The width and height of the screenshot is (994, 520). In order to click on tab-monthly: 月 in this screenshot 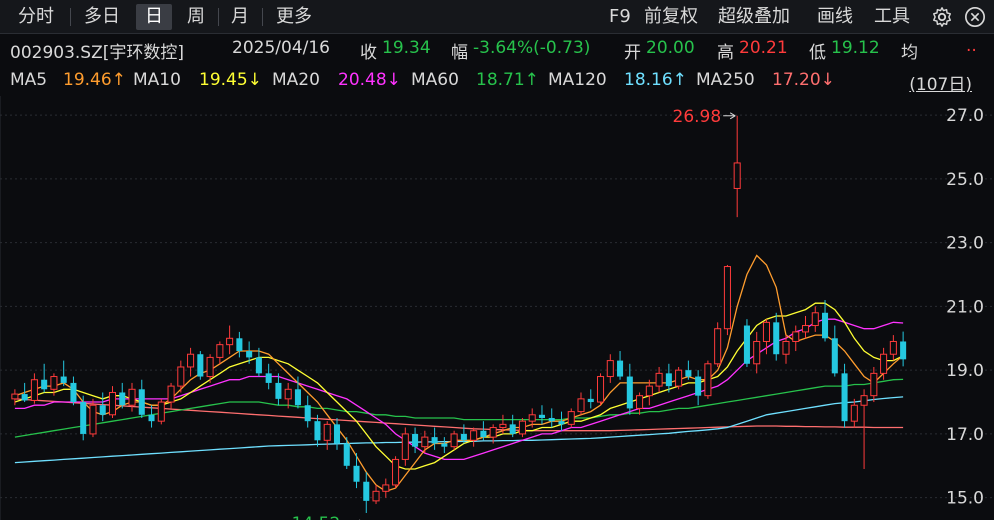, I will do `click(240, 17)`.